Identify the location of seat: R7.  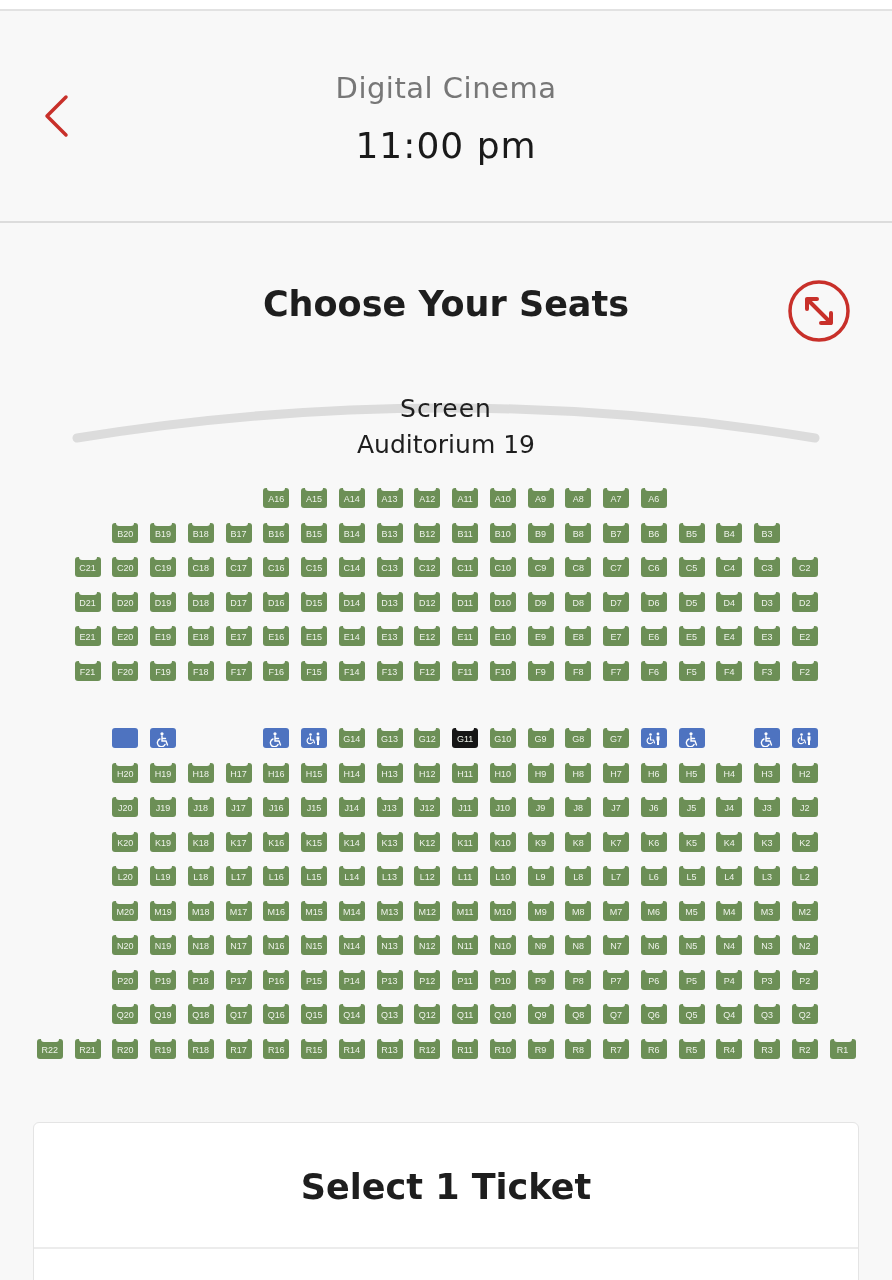
(616, 1048).